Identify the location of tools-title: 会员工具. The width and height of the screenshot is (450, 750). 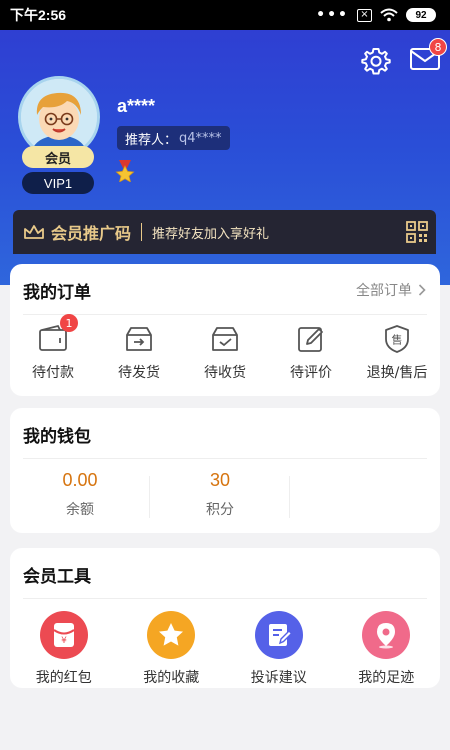
(57, 577).